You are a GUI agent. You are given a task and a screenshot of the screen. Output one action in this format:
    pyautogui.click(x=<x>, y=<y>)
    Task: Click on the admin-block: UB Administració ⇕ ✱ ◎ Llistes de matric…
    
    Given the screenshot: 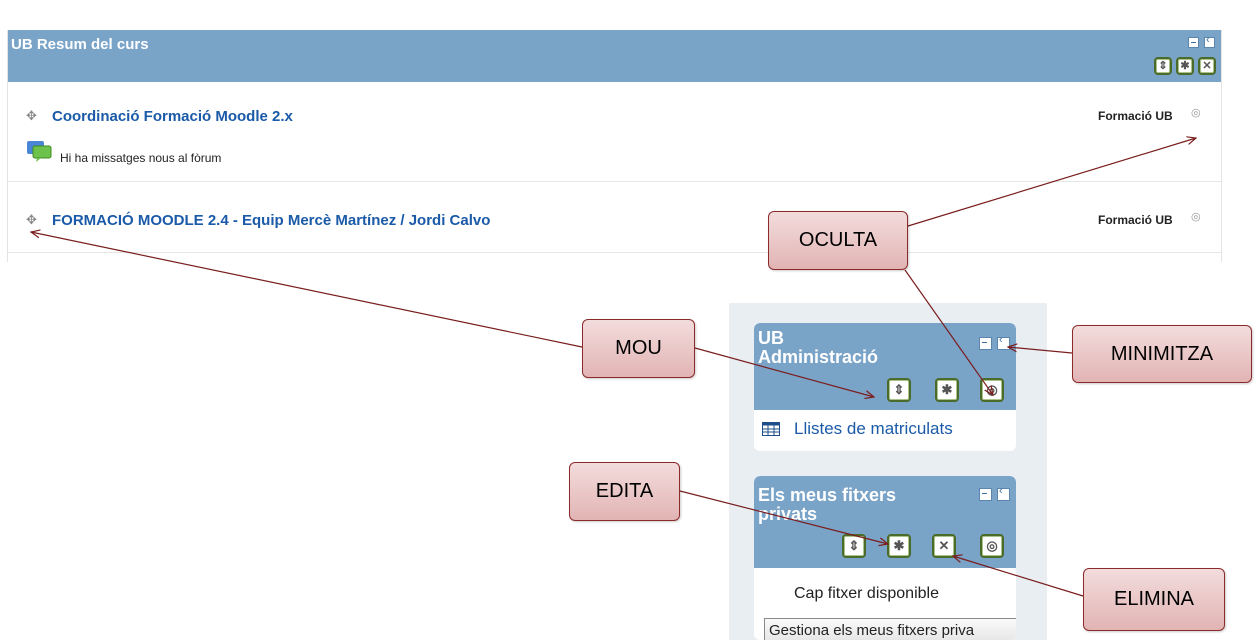 What is the action you would take?
    pyautogui.click(x=885, y=387)
    